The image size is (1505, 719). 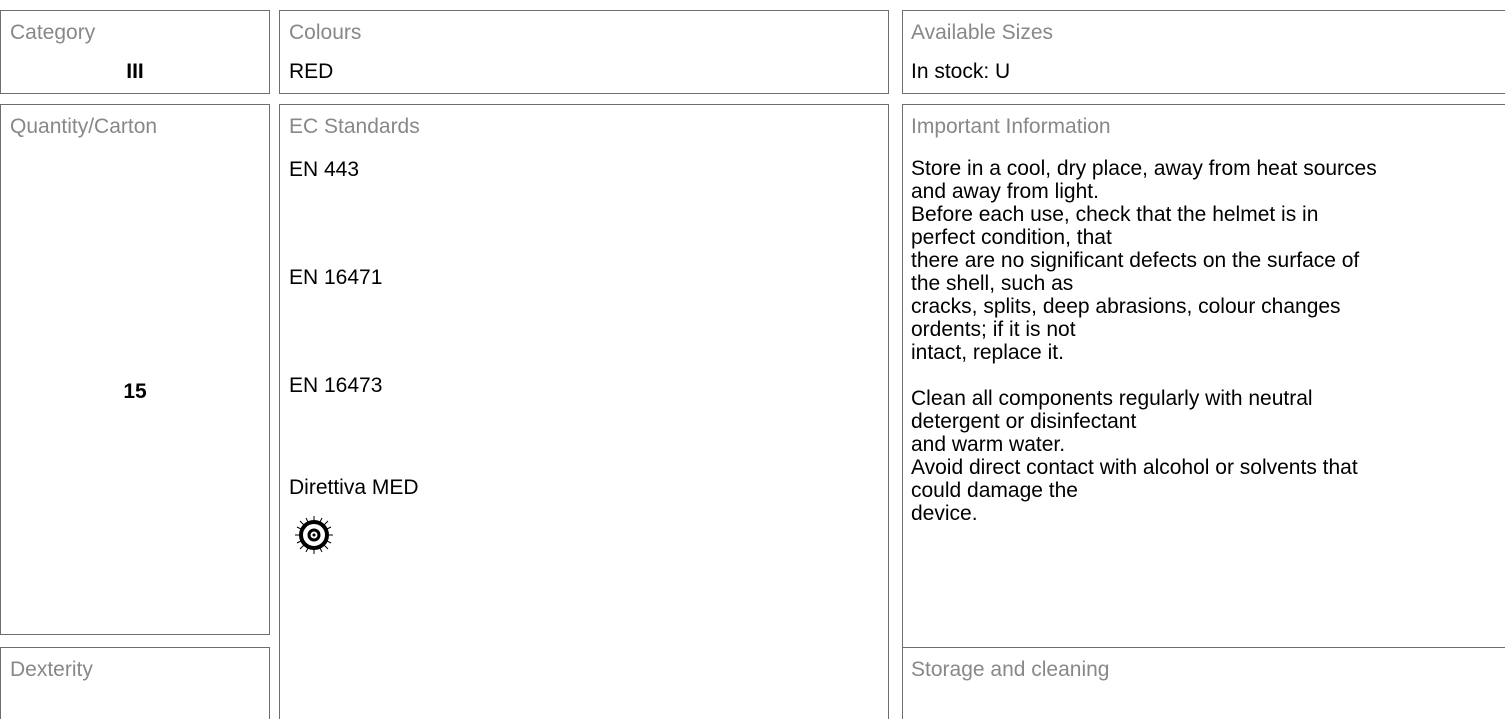 What do you see at coordinates (324, 169) in the screenshot?
I see `standard-item: EN 443` at bounding box center [324, 169].